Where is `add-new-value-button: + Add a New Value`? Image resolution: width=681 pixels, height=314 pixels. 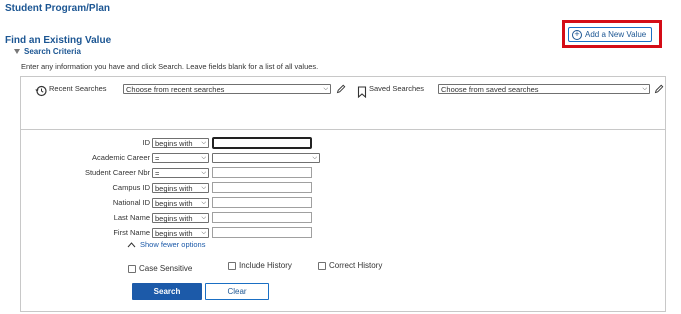 add-new-value-button: + Add a New Value is located at coordinates (610, 34).